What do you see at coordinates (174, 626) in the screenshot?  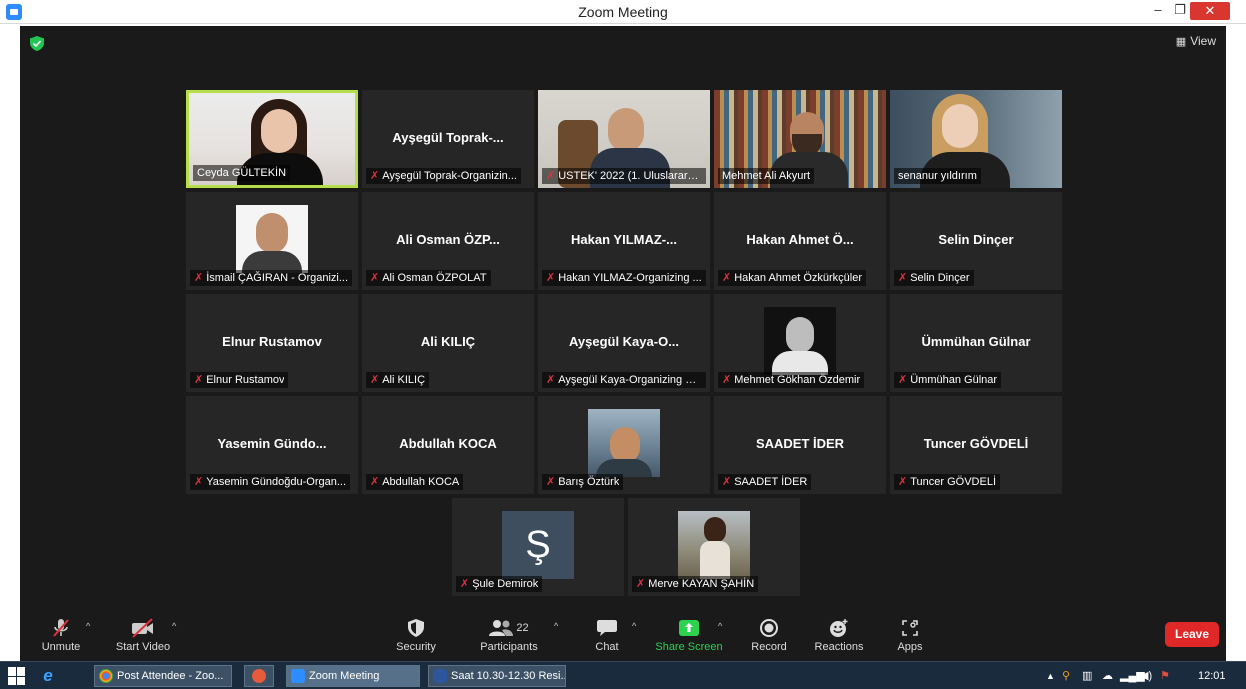 I see `video-options-caret: ^` at bounding box center [174, 626].